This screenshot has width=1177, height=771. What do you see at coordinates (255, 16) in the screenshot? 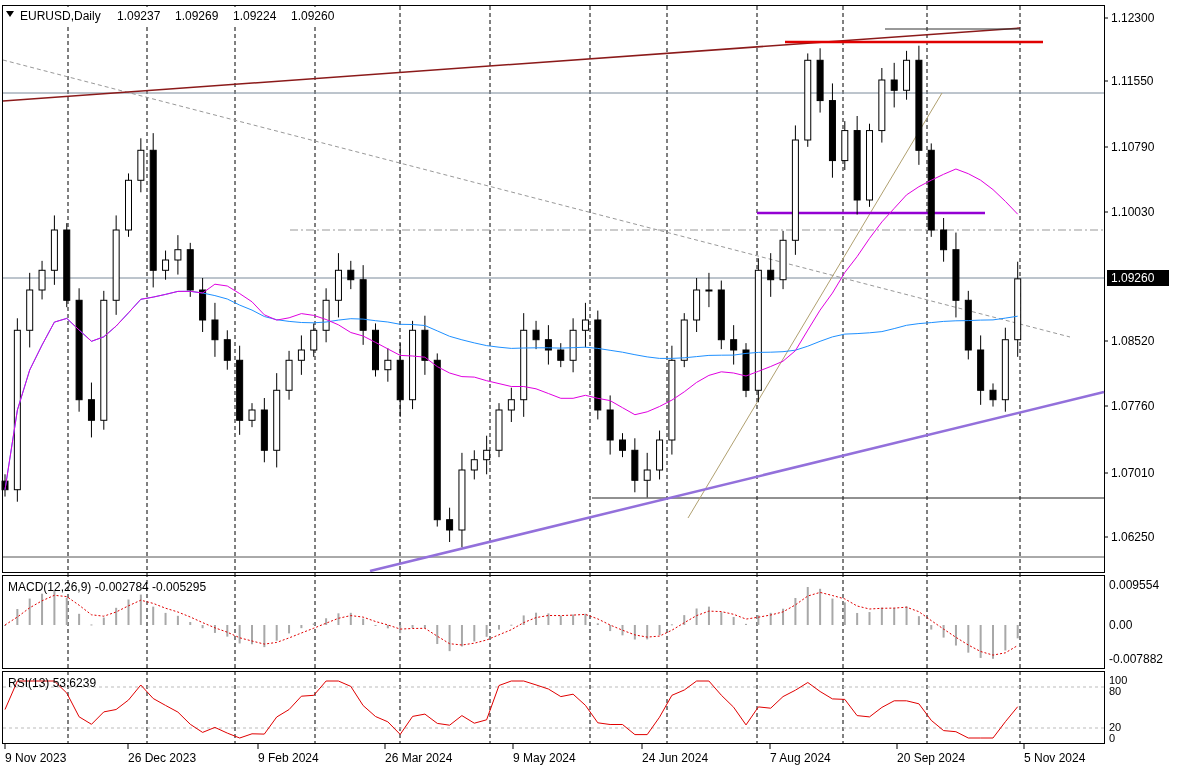
I see `ohlc-value: 1.09224` at bounding box center [255, 16].